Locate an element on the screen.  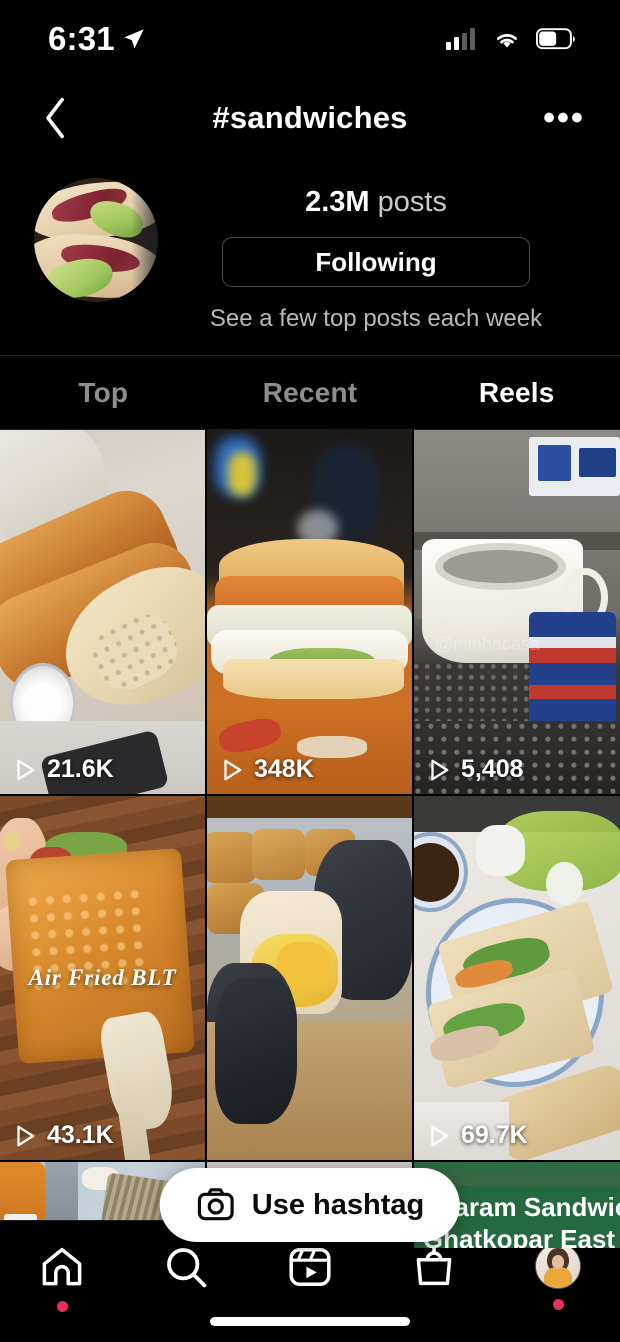
nav-reels-button is located at coordinates (310, 1277).